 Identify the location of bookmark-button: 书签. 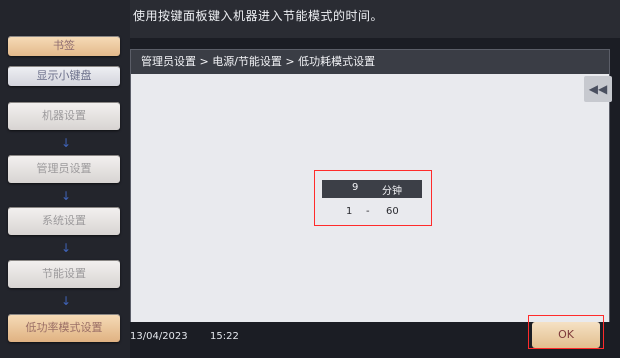
(64, 46).